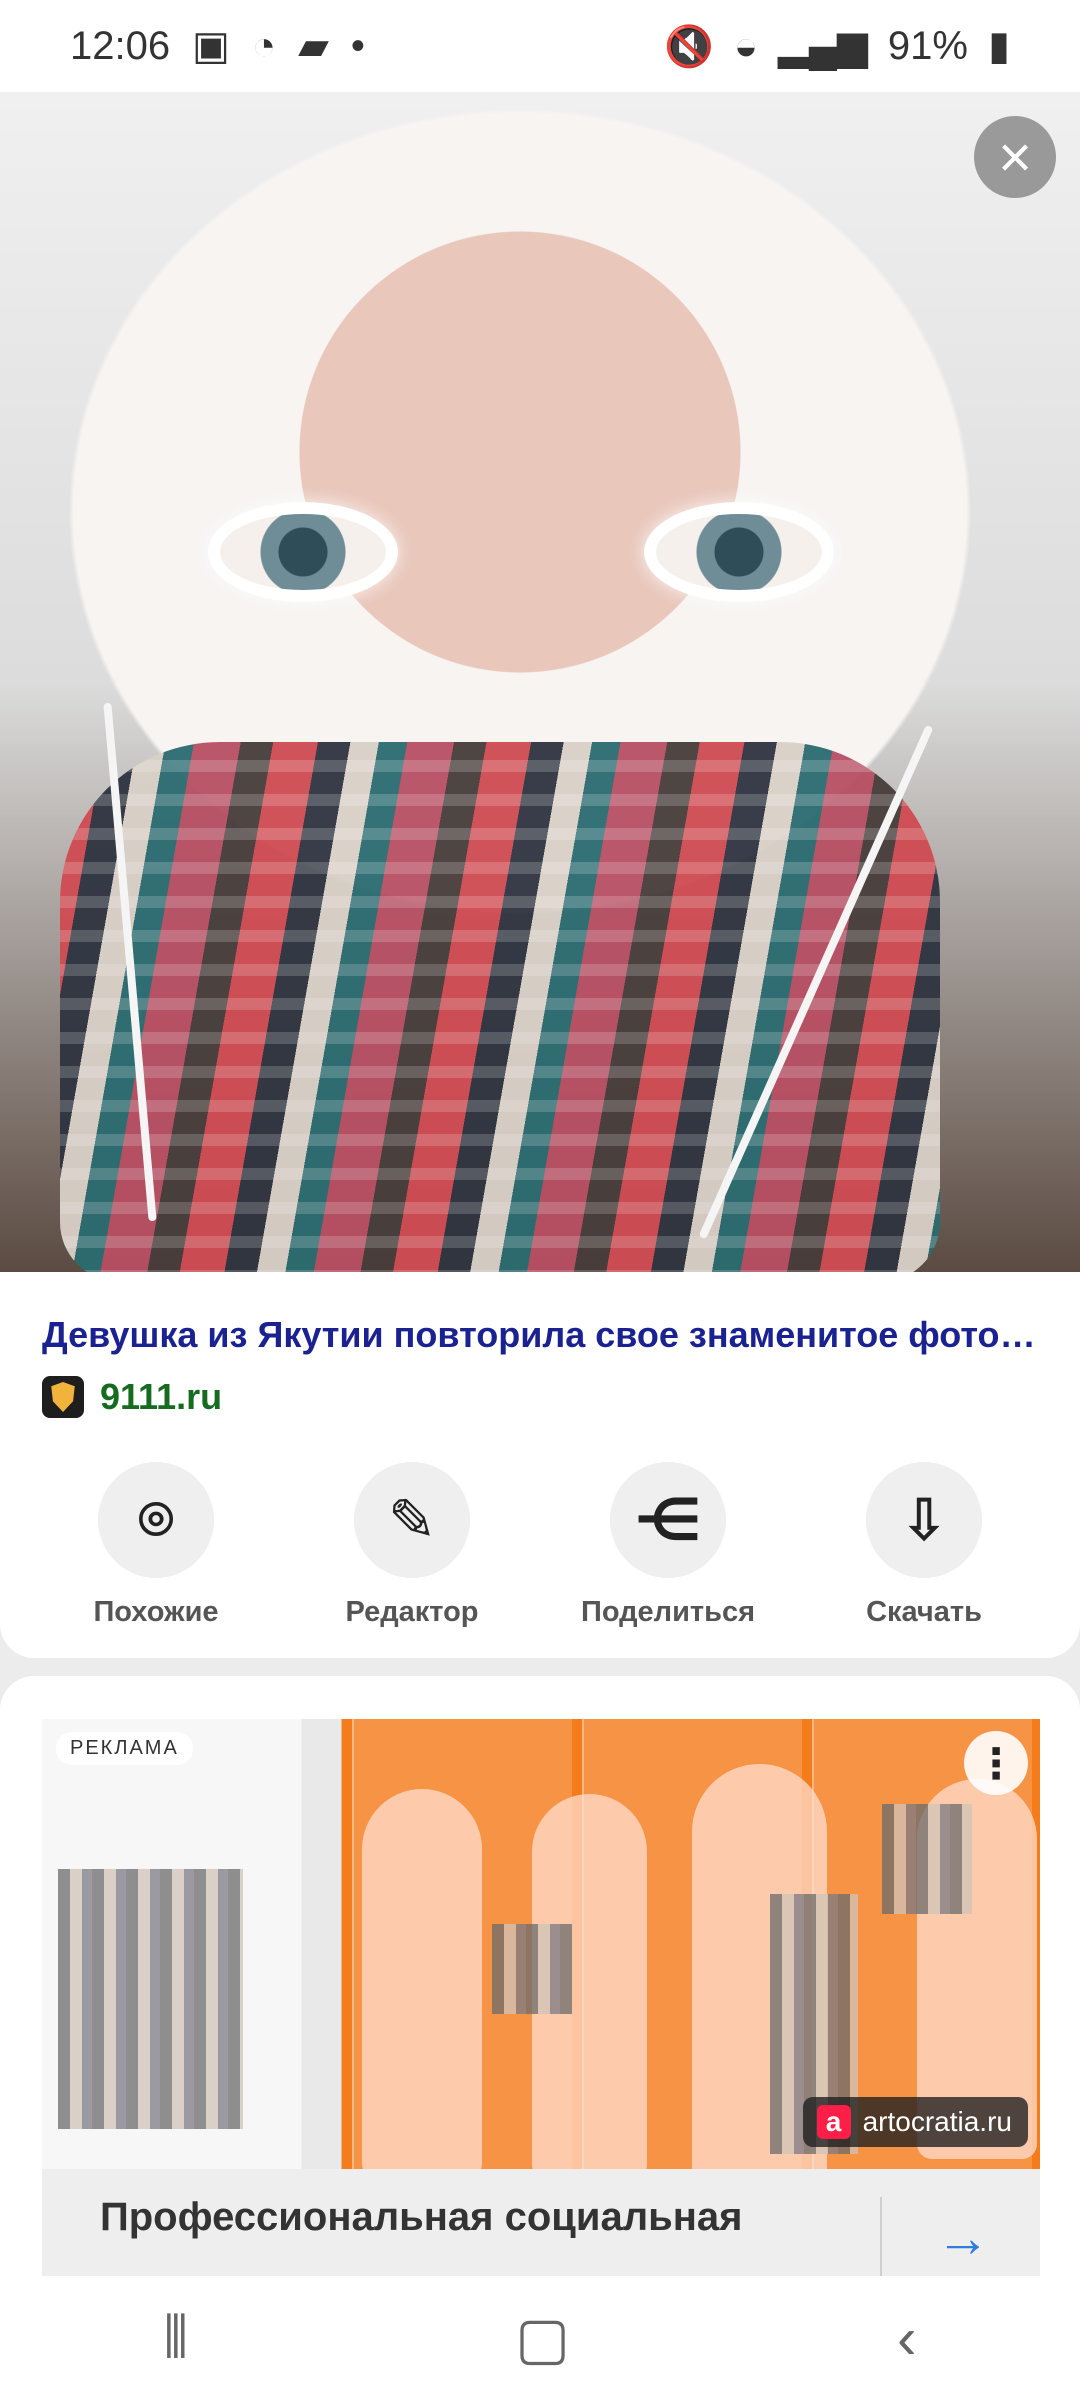 Image resolution: width=1080 pixels, height=2400 pixels. I want to click on ad-collage-left, so click(150, 1999).